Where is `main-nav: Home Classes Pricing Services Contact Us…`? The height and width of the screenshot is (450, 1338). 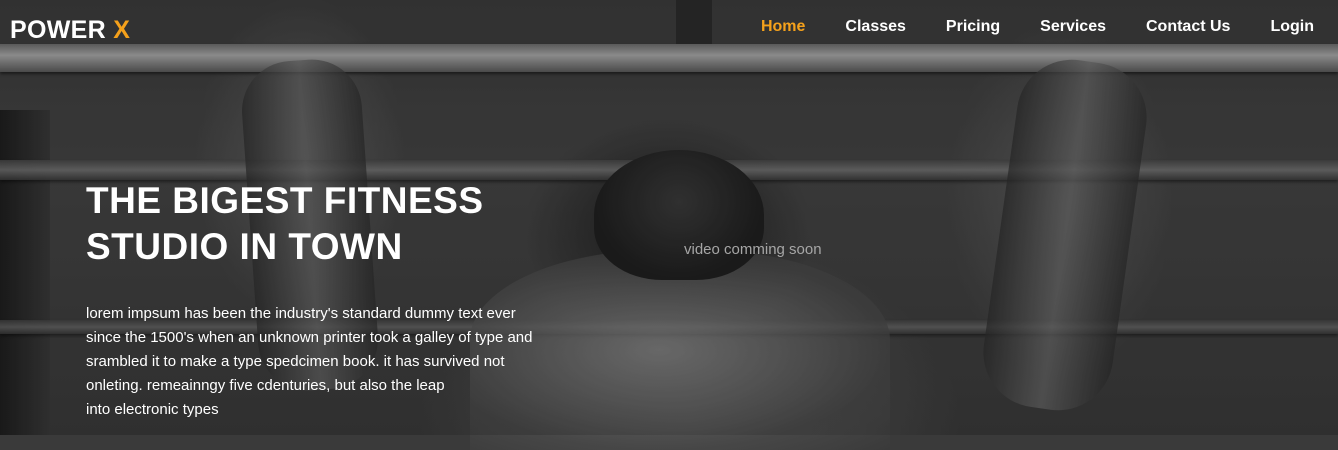 main-nav: Home Classes Pricing Services Contact Us… is located at coordinates (1017, 27).